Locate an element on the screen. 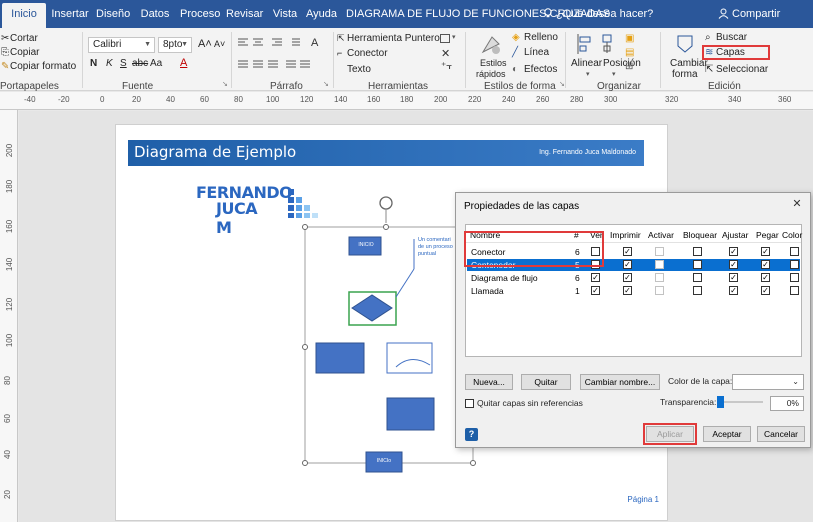 This screenshot has height=522, width=813. align-icon is located at coordinates (585, 44).